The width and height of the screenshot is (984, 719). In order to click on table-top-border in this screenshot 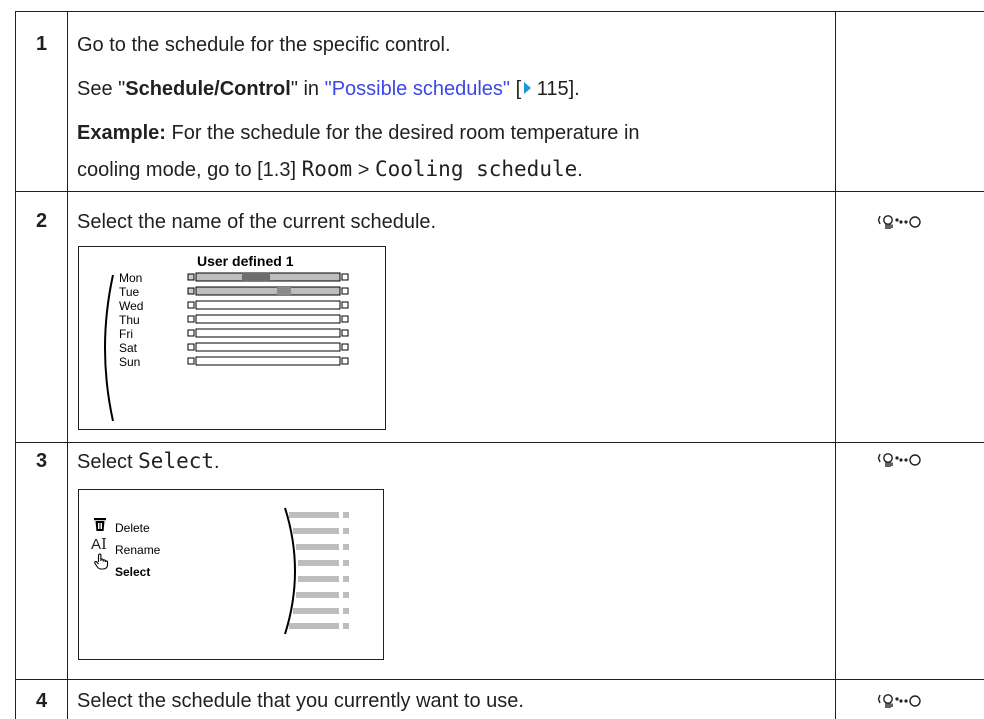, I will do `click(499, 11)`.